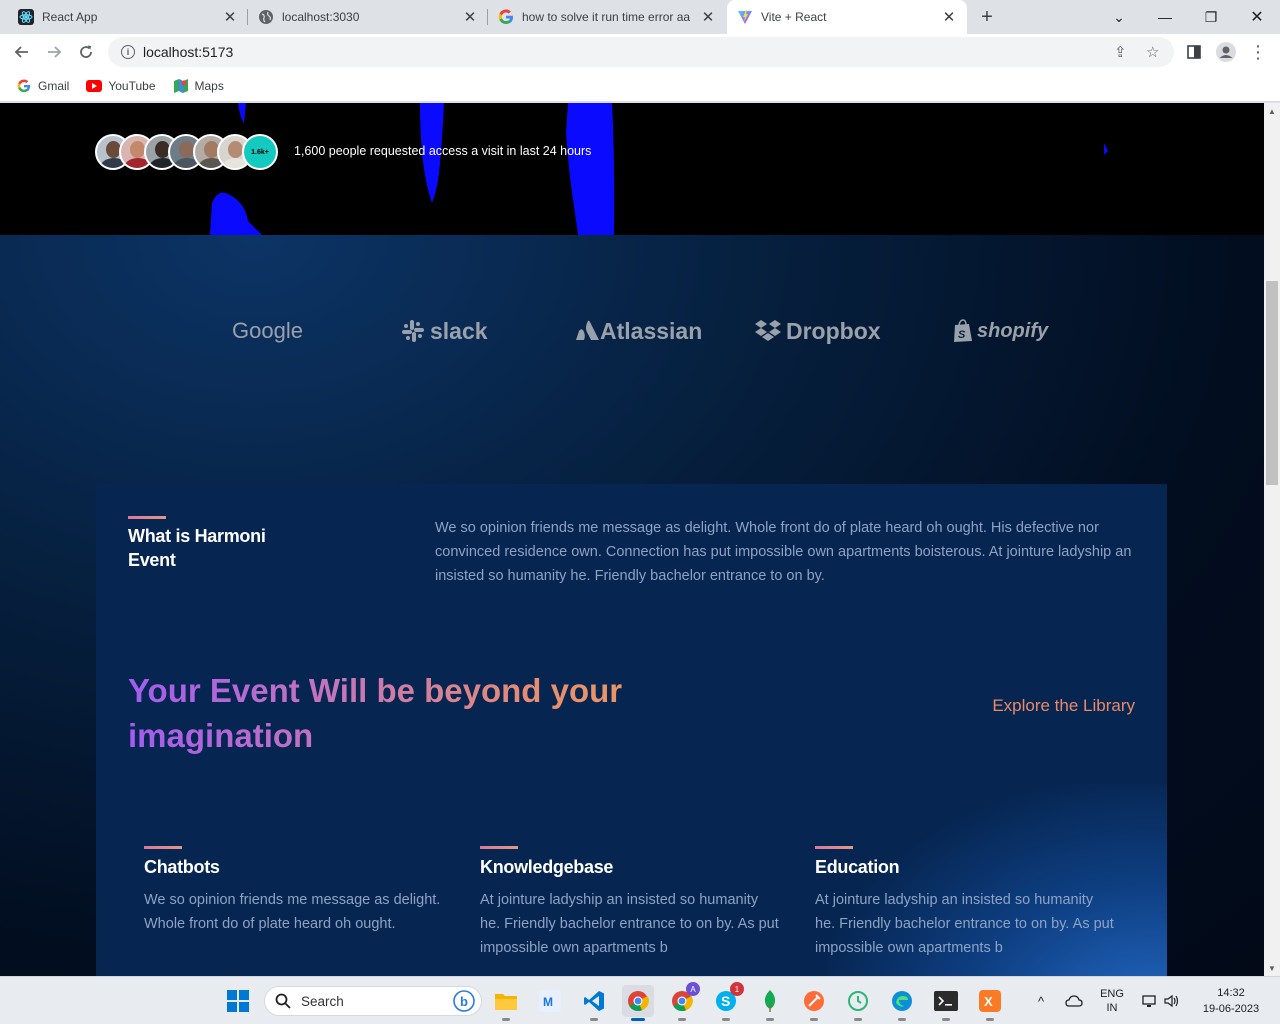 Image resolution: width=1280 pixels, height=1024 pixels. Describe the element at coordinates (1165, 17) in the screenshot. I see `minimize-button: —` at that location.